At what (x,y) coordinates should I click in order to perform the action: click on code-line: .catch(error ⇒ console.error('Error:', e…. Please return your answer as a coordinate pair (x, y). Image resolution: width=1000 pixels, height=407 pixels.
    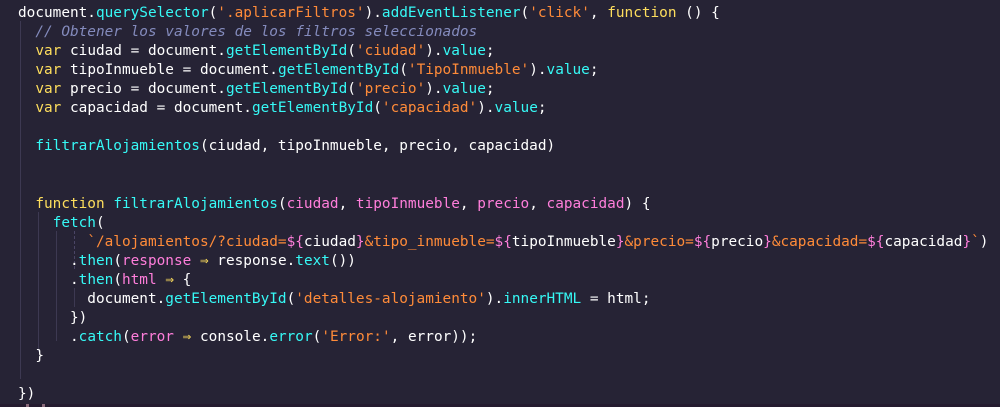
    Looking at the image, I should click on (247, 337).